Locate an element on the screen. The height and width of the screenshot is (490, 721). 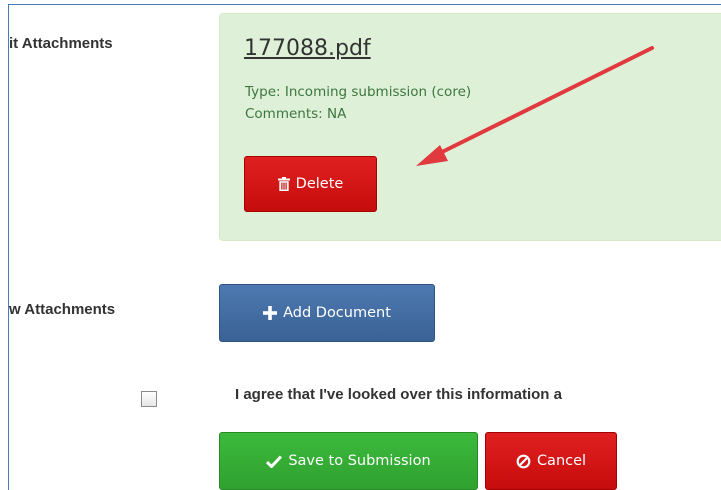
agree-checkbox is located at coordinates (149, 399).